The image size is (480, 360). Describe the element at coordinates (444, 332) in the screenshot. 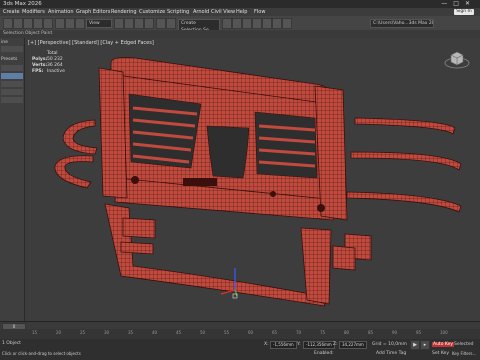

I see `ruler-tick: 100` at that location.